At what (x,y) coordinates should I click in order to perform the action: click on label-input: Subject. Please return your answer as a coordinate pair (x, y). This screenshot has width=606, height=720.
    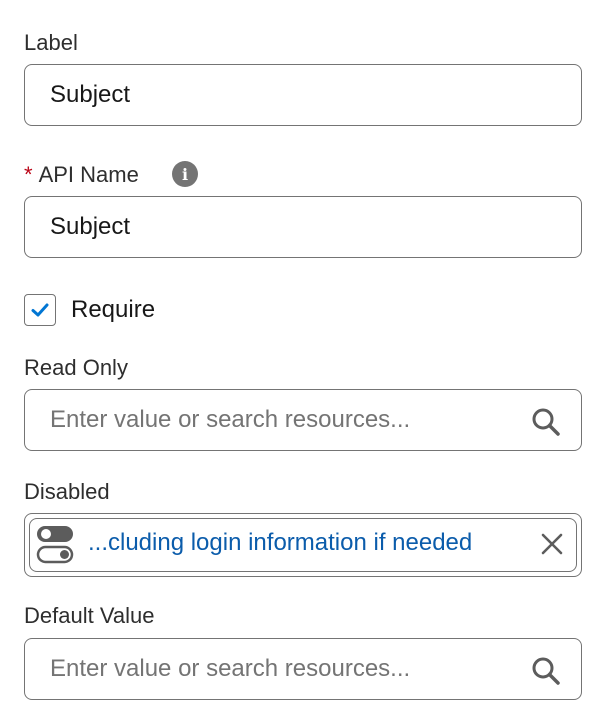
    Looking at the image, I should click on (303, 95).